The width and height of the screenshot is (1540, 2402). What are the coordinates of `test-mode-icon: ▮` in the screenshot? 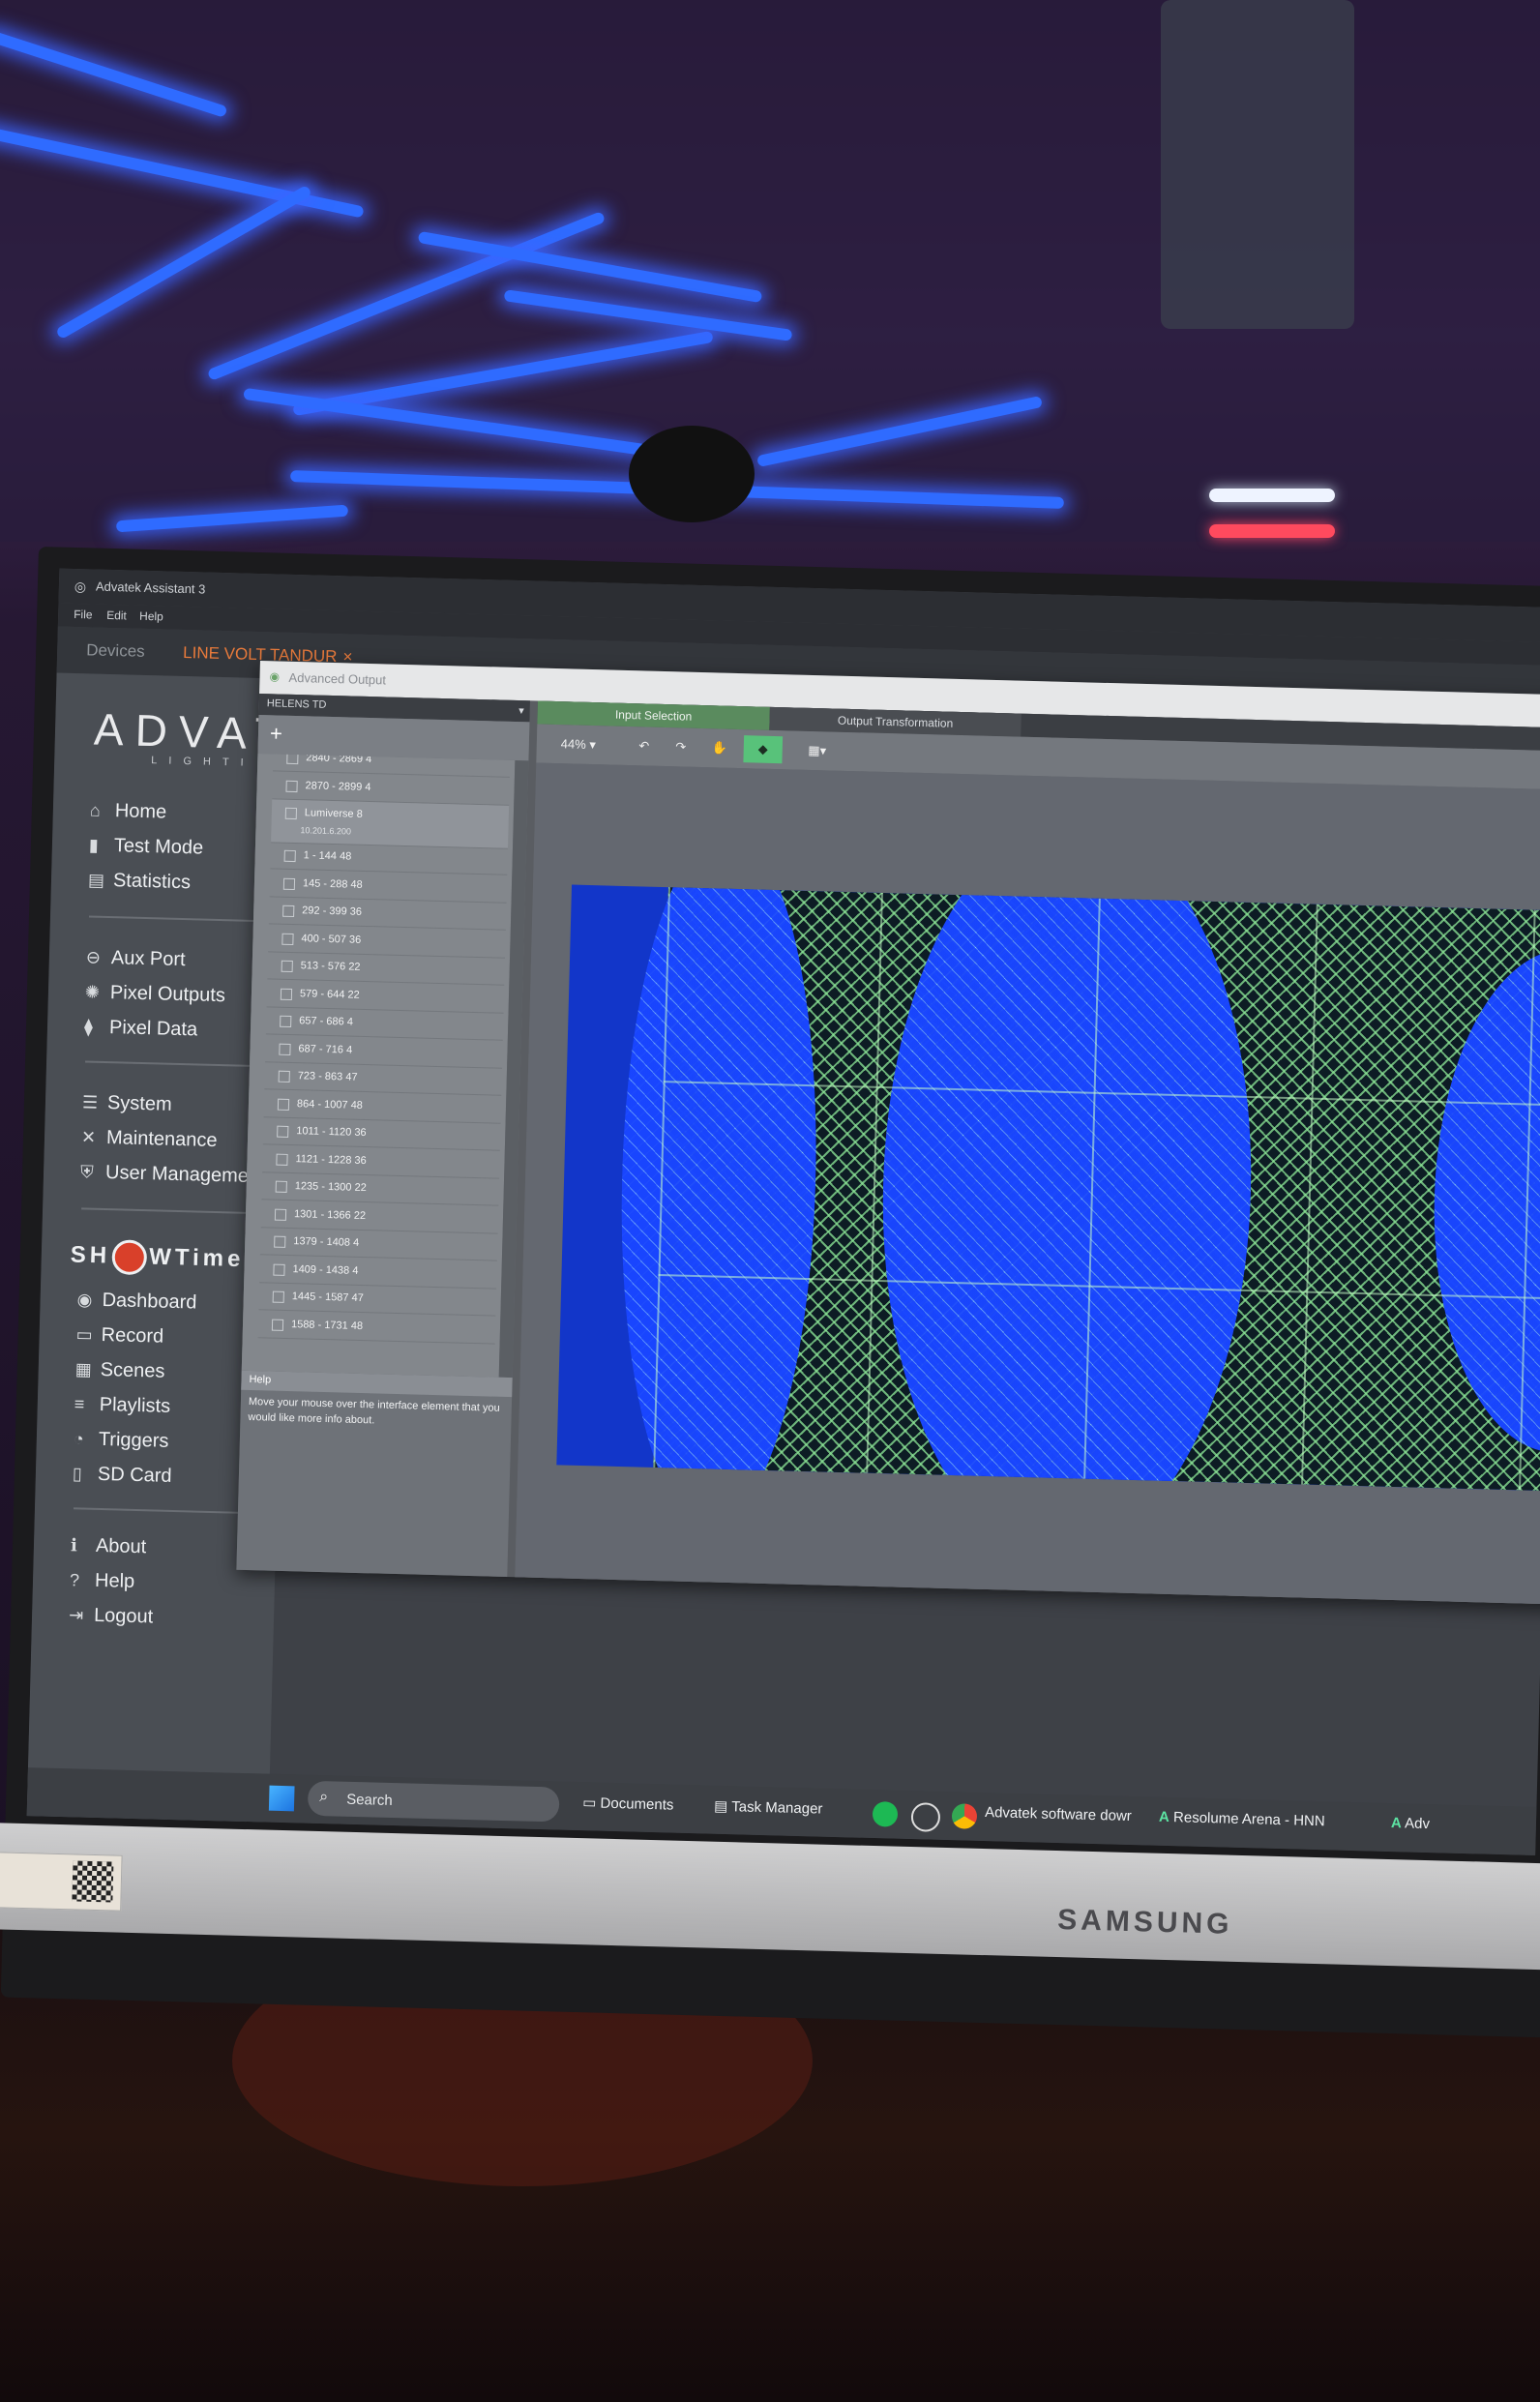 It's located at (94, 845).